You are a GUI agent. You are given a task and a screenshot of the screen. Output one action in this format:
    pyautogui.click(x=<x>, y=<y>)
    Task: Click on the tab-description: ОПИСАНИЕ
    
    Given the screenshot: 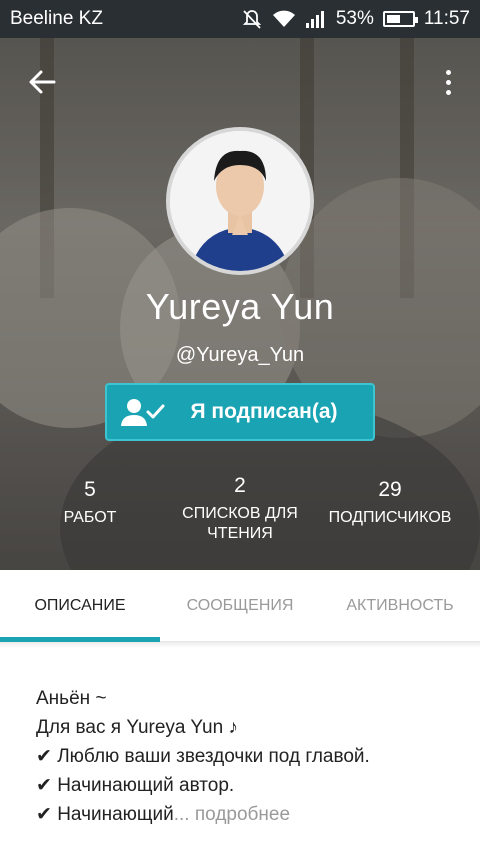 What is the action you would take?
    pyautogui.click(x=80, y=606)
    